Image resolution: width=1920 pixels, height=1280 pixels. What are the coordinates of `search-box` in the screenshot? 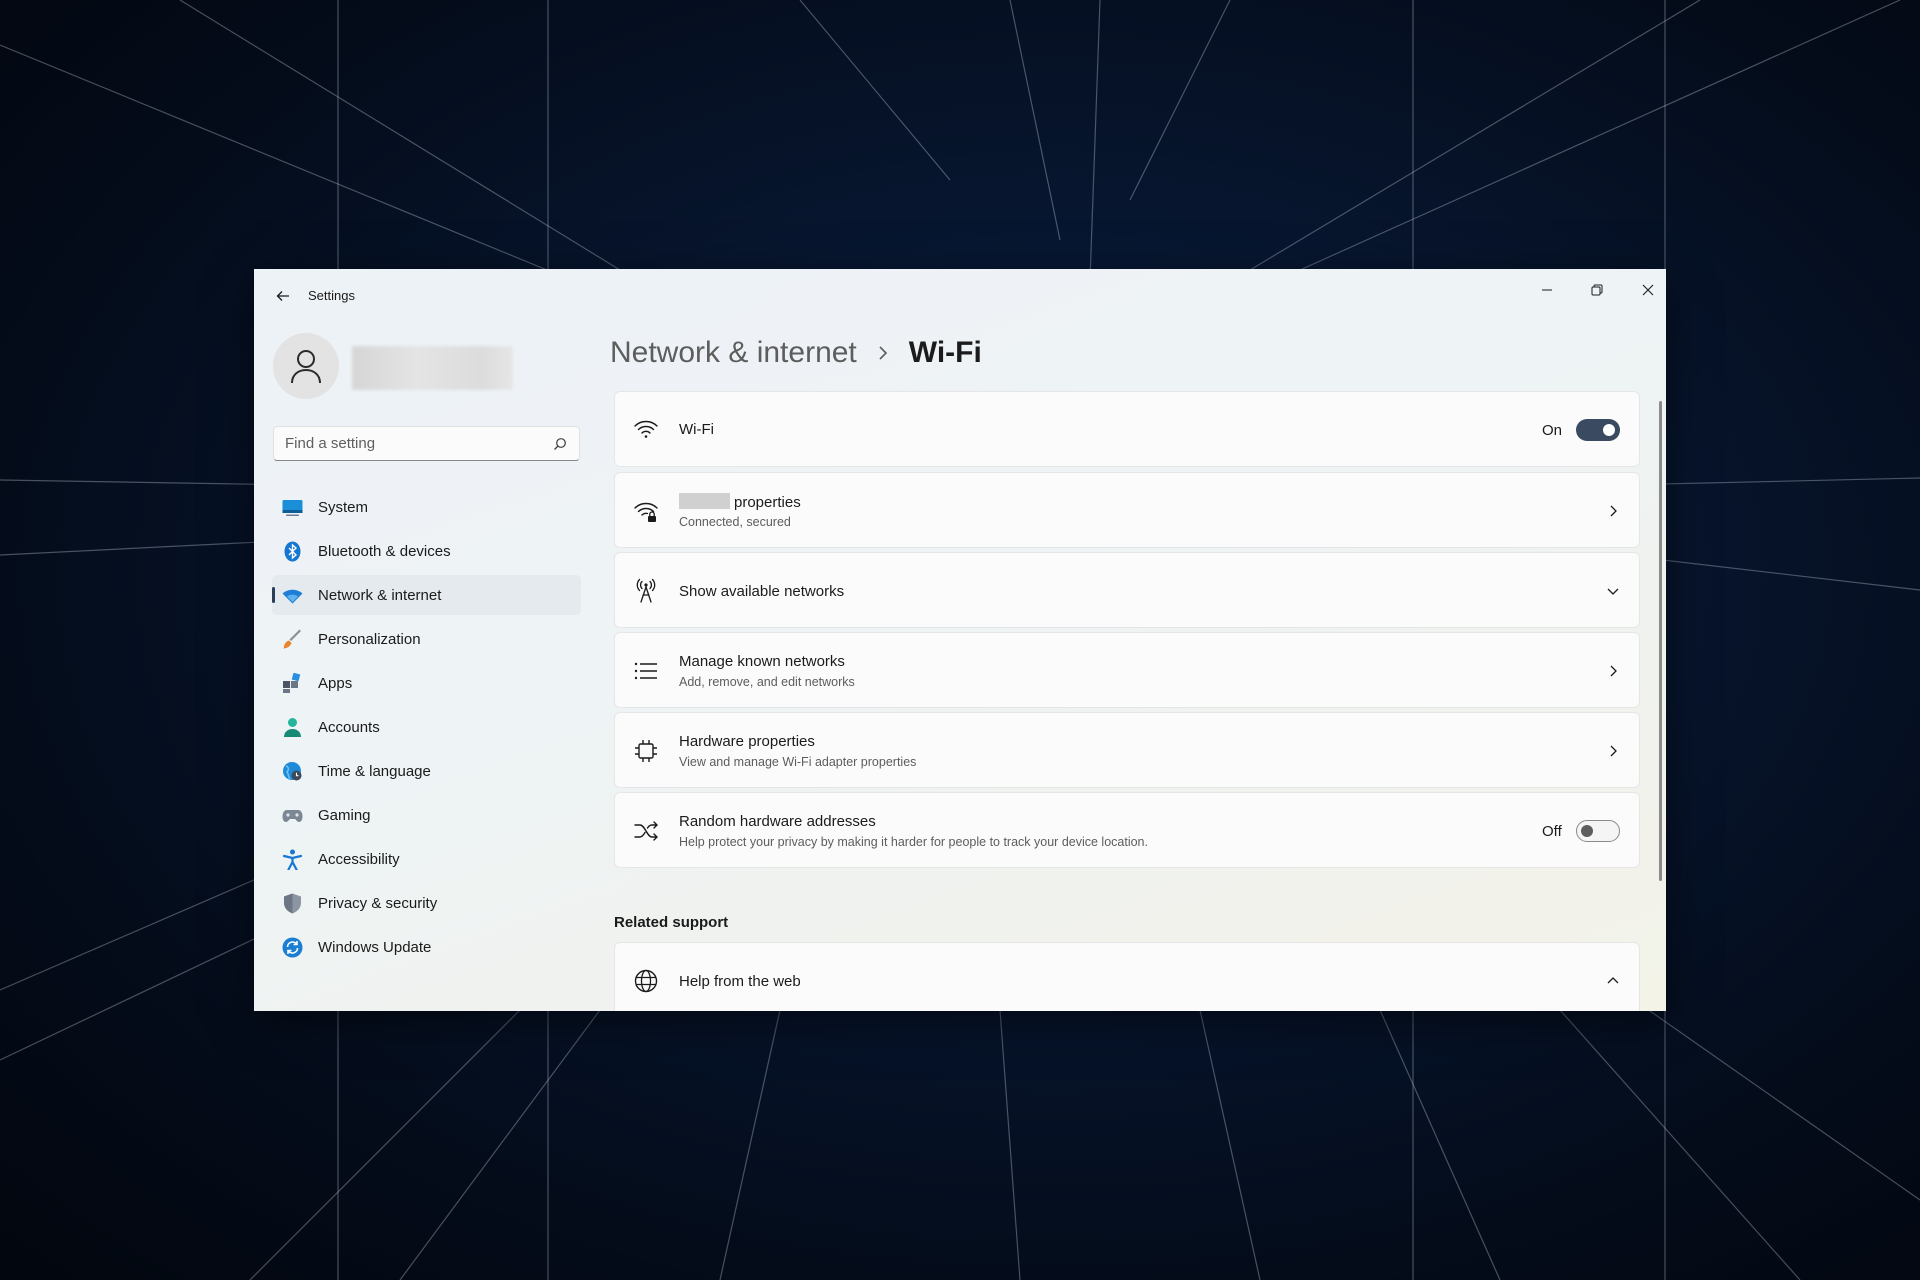 It's located at (426, 443).